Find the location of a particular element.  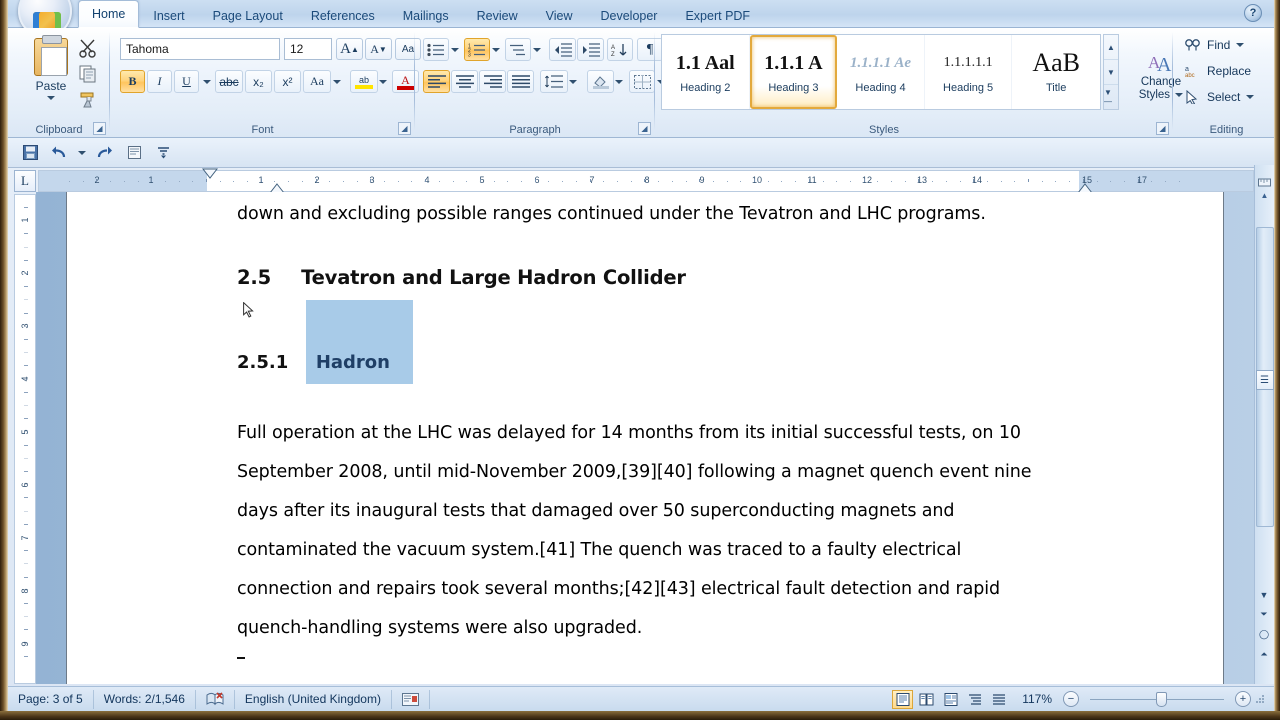

status-page-indicator: Page: 3 of 5 is located at coordinates (51, 699).